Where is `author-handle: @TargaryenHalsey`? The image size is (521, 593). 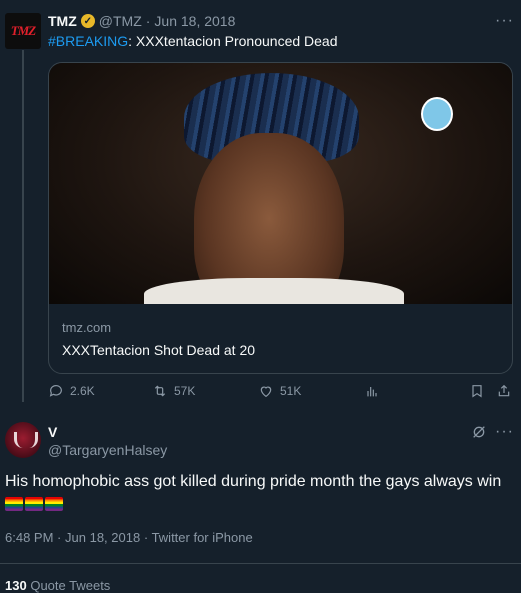
author-handle: @TargaryenHalsey is located at coordinates (107, 450).